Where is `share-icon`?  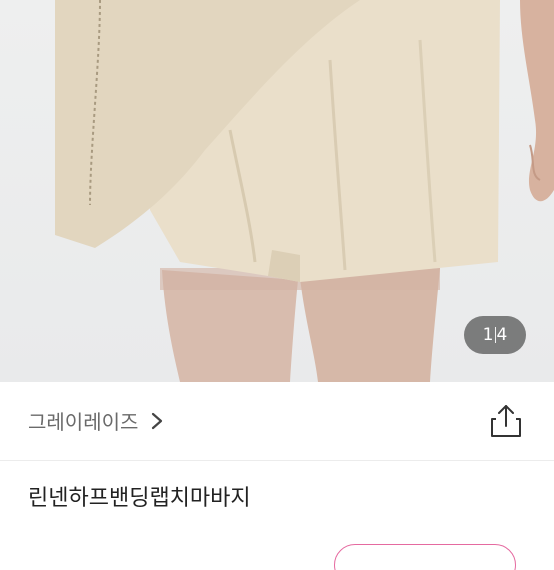
share-icon is located at coordinates (506, 421).